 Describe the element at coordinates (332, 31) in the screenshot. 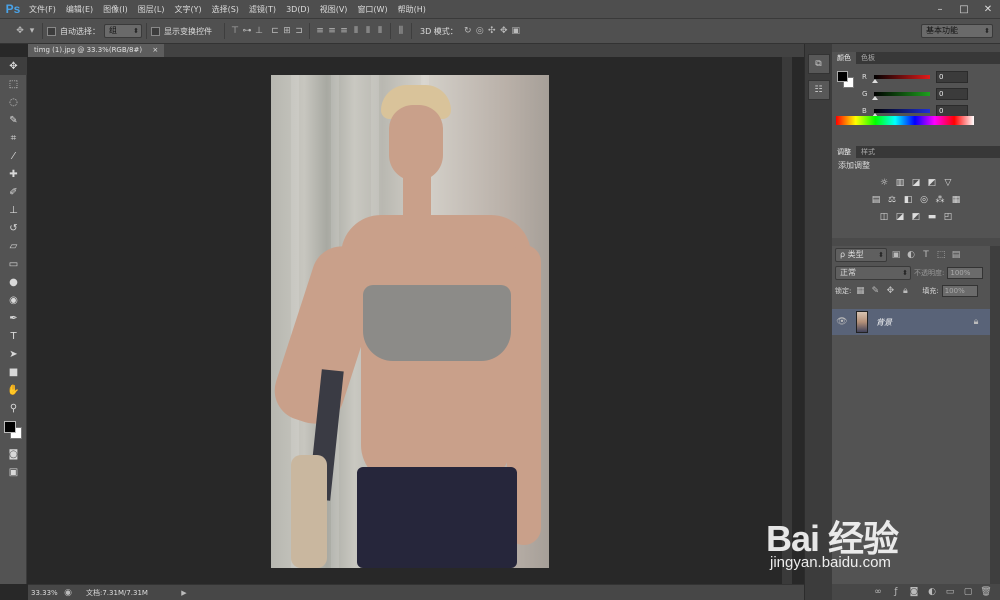

I see `distribute-vcenter-icon: ≡` at that location.